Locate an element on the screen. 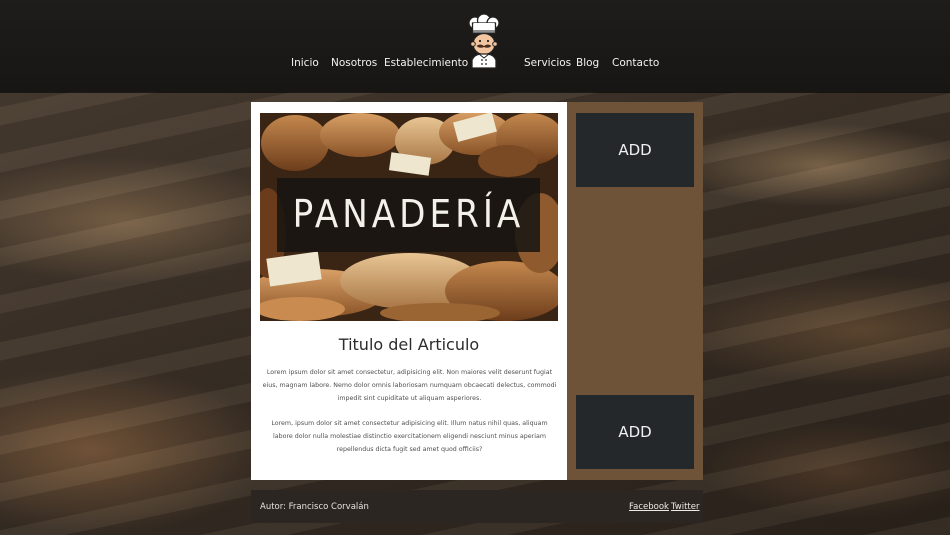 This screenshot has height=535, width=950. nav-item-nosotros: Nosotros is located at coordinates (354, 63).